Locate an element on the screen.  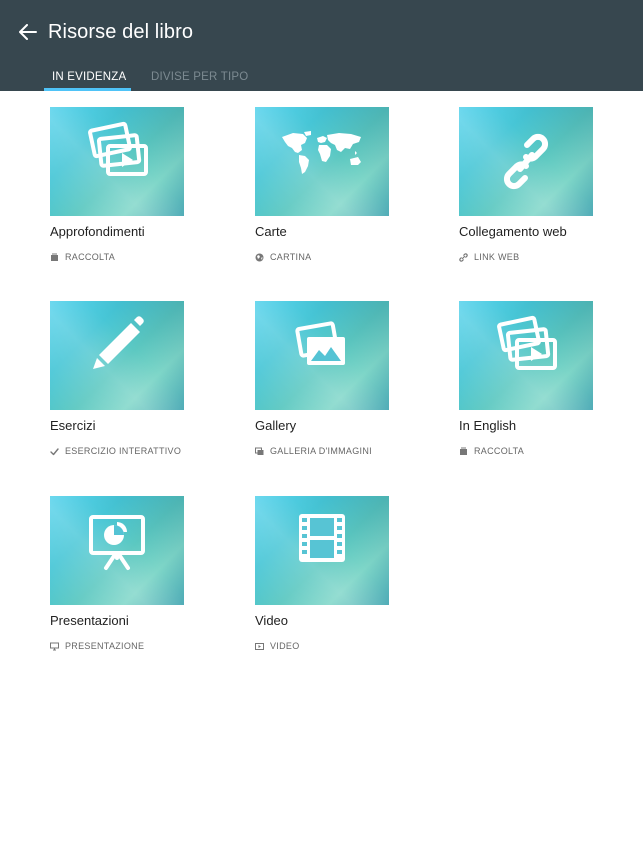
resource-type-label: LINK WEB is located at coordinates (497, 257).